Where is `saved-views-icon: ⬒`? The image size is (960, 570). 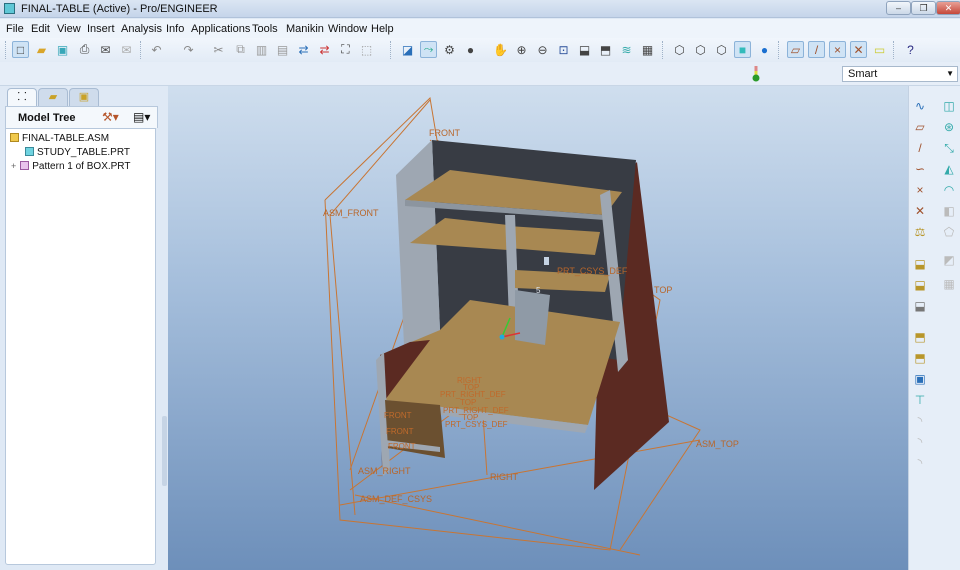
saved-views-icon: ⬒ is located at coordinates (605, 49).